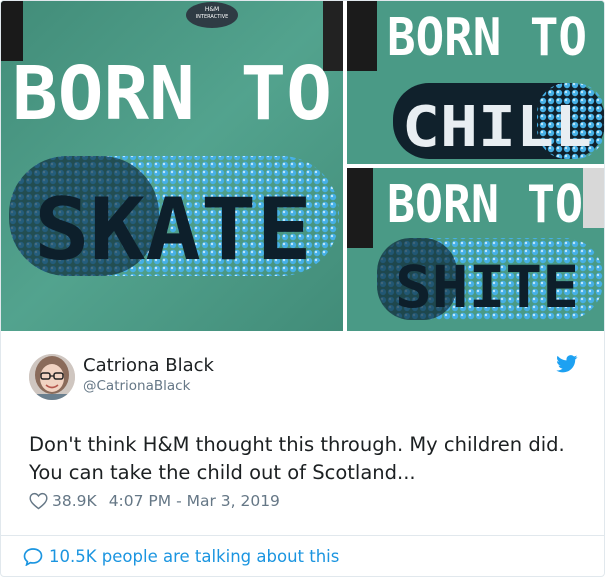 This screenshot has width=605, height=577. What do you see at coordinates (567, 364) in the screenshot?
I see `twitter-bird-icon` at bounding box center [567, 364].